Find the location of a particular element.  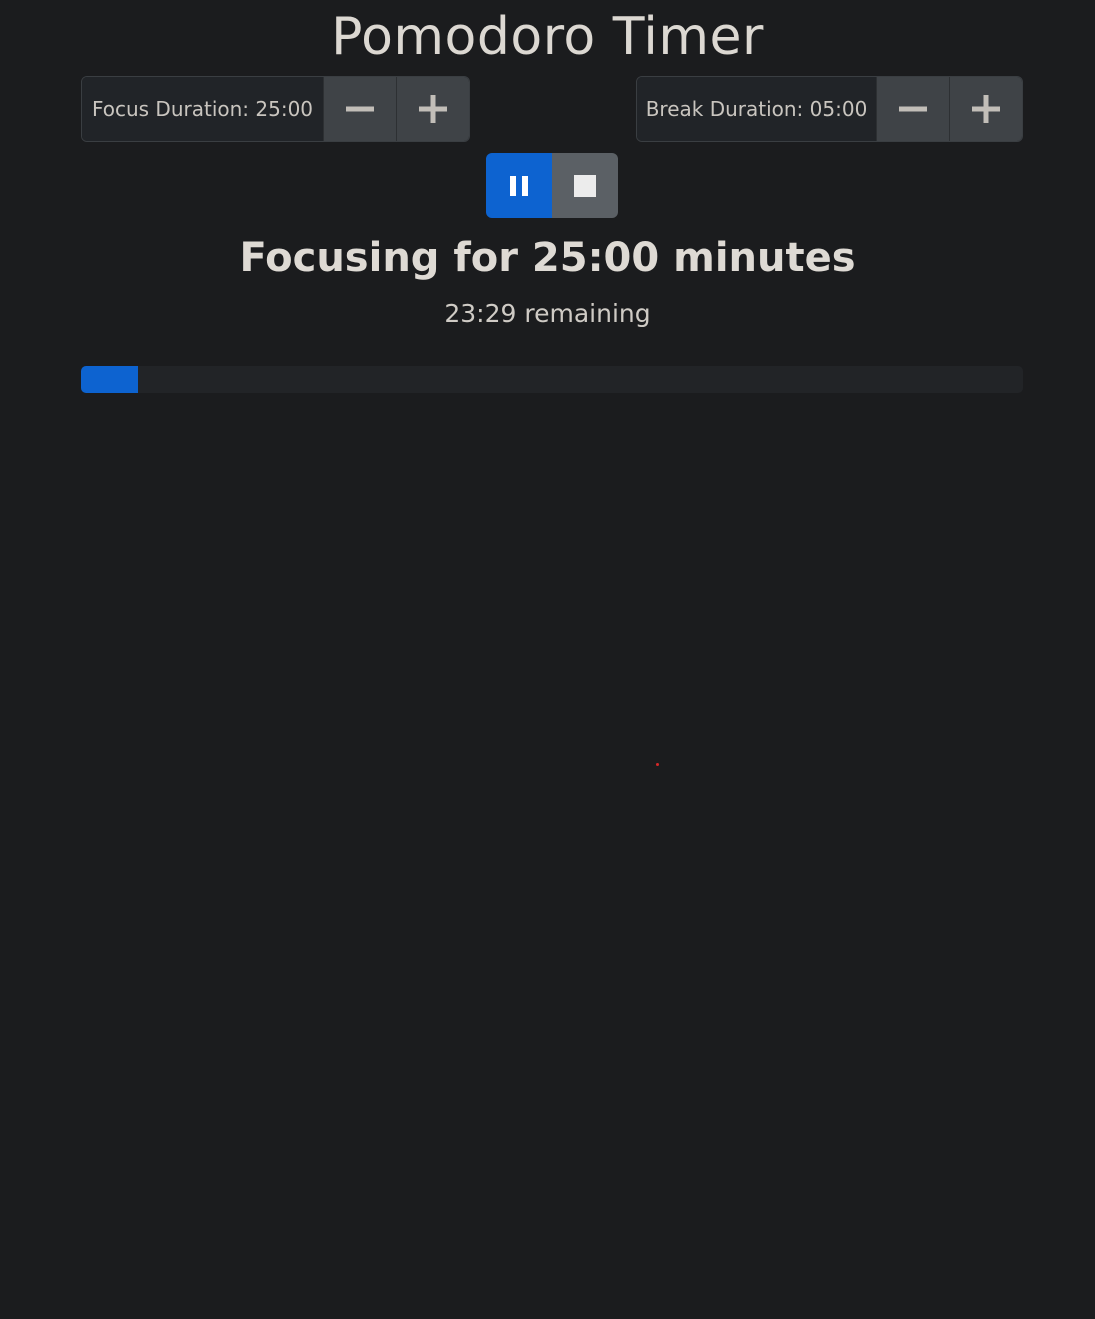

pause-button is located at coordinates (519, 185).